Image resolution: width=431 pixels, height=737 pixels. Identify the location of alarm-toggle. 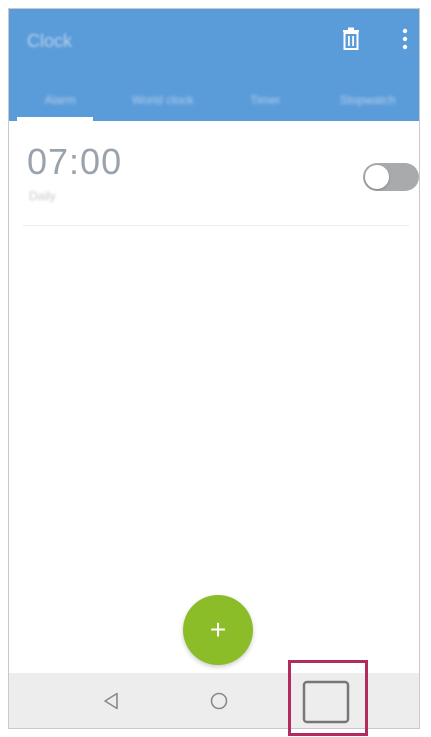
(391, 177).